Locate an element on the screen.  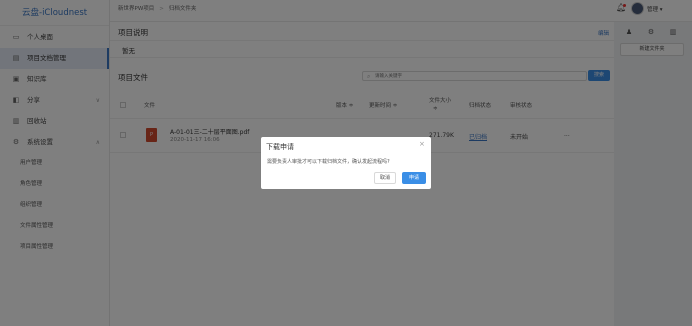
cancel-button: 取消 is located at coordinates (385, 178).